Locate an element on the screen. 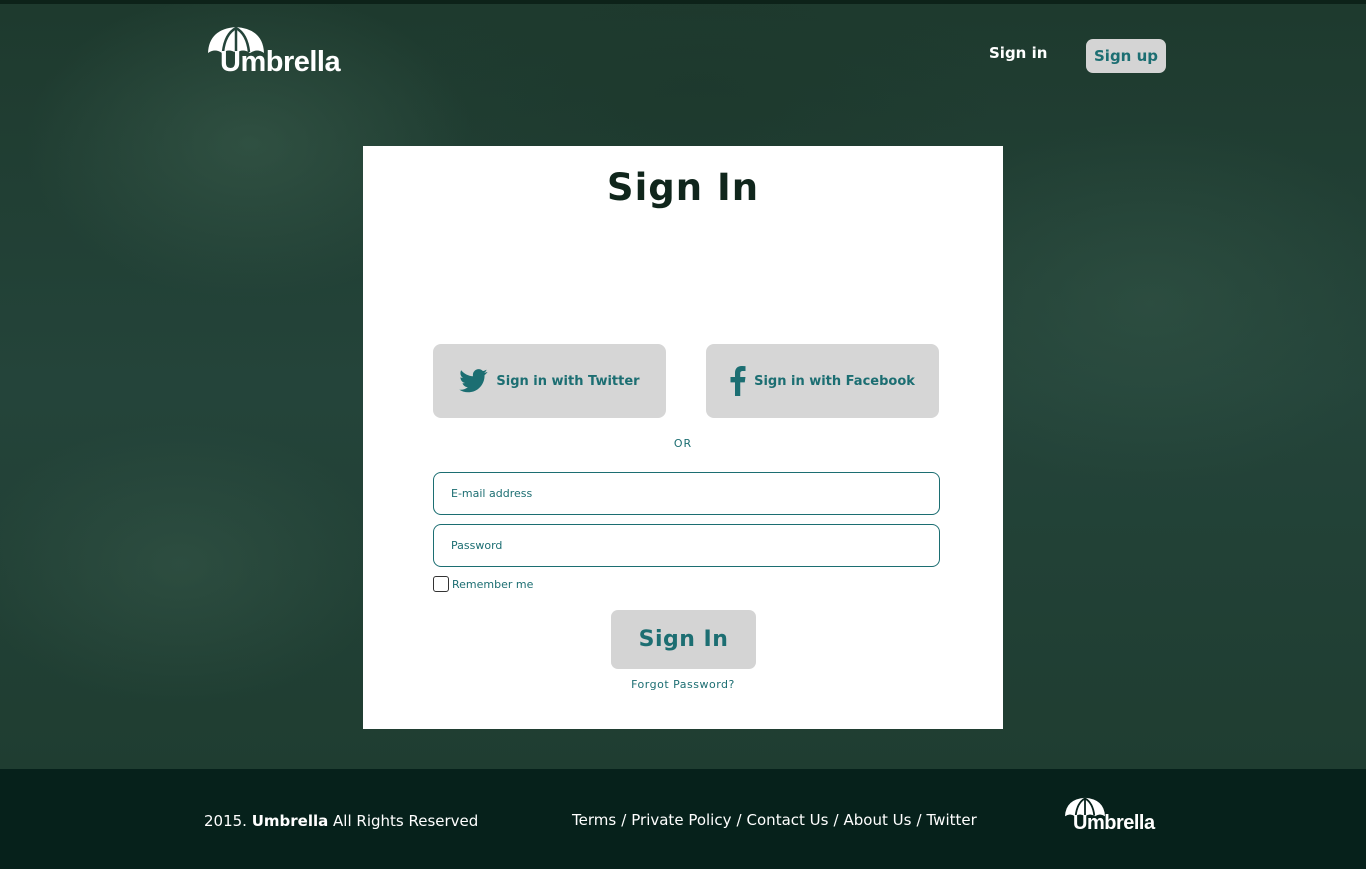 The height and width of the screenshot is (869, 1366). signin-submit-button: Sign In is located at coordinates (683, 639).